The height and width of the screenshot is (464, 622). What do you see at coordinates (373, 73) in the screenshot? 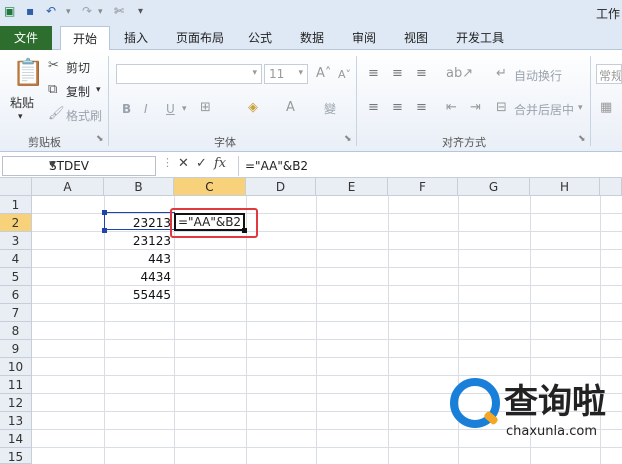
I see `align-top-icon: ≡` at bounding box center [373, 73].